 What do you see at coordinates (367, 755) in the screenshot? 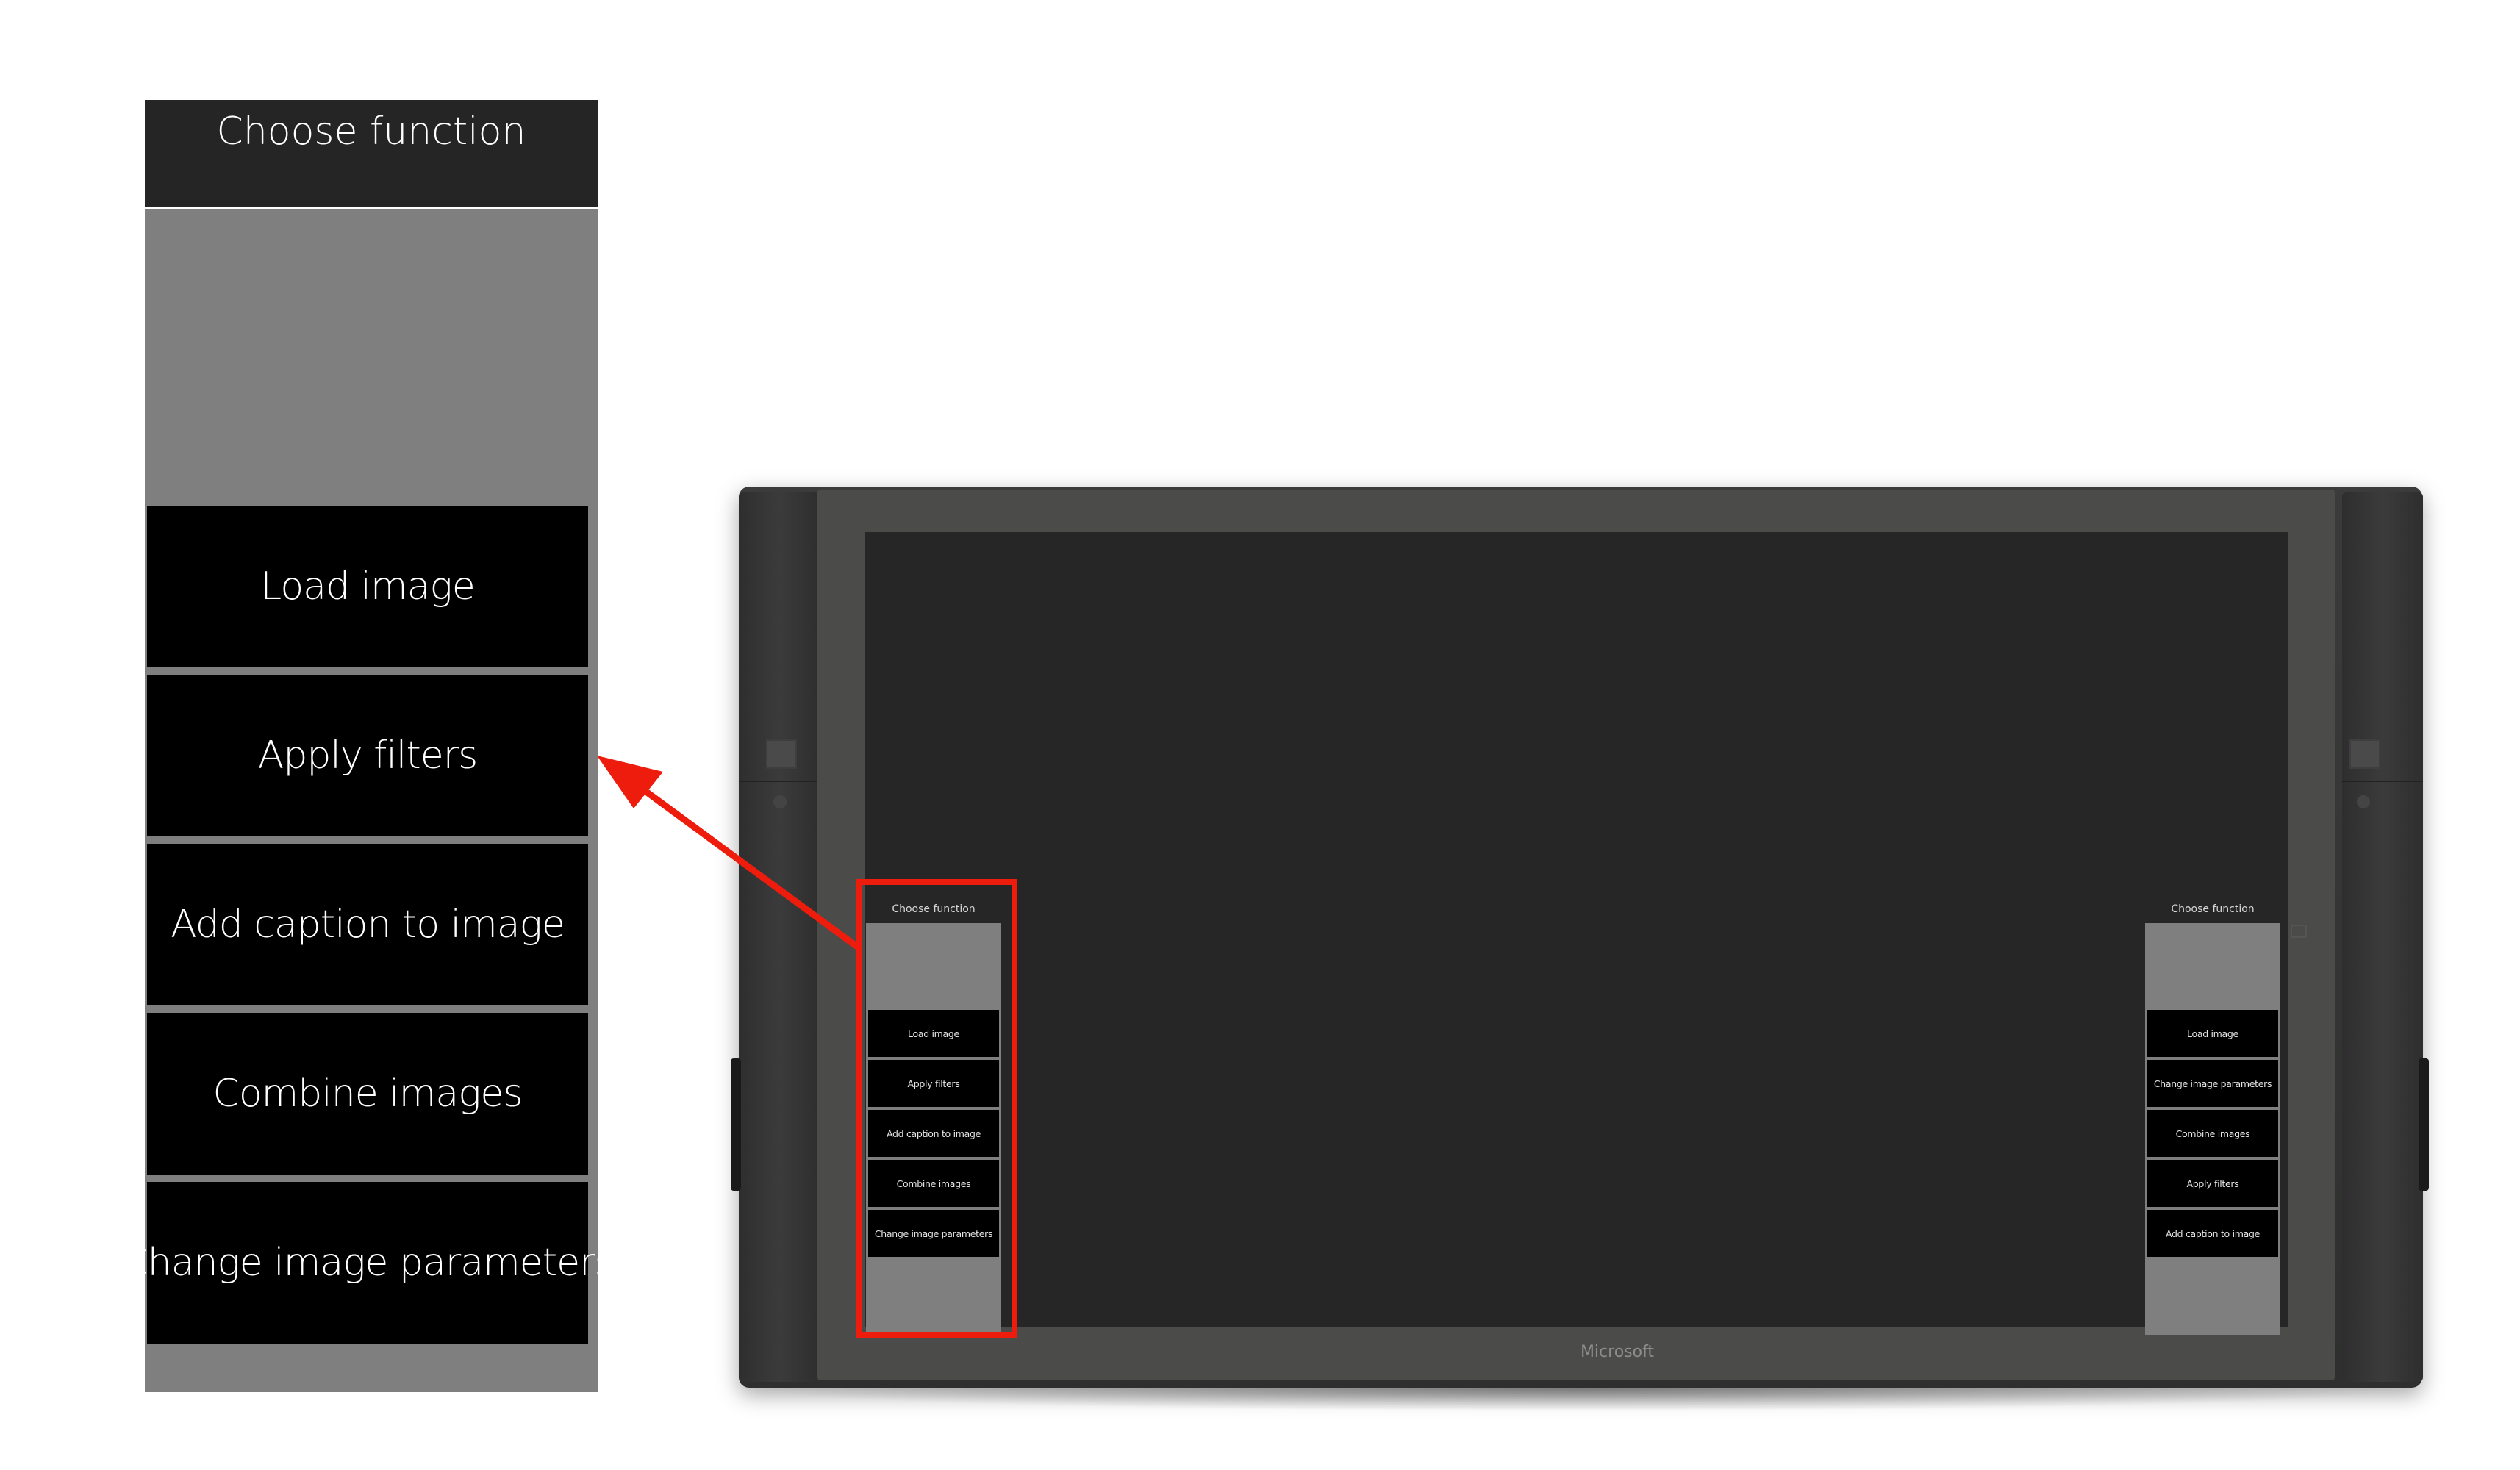
I see `zoomed-apply-filters-button: Apply filters` at bounding box center [367, 755].